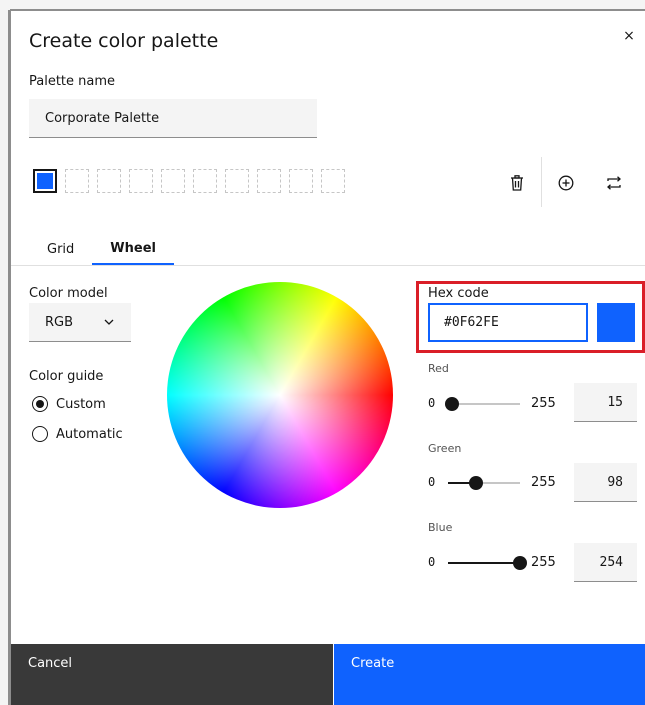 This screenshot has width=645, height=705. I want to click on blue-value-input, so click(605, 562).